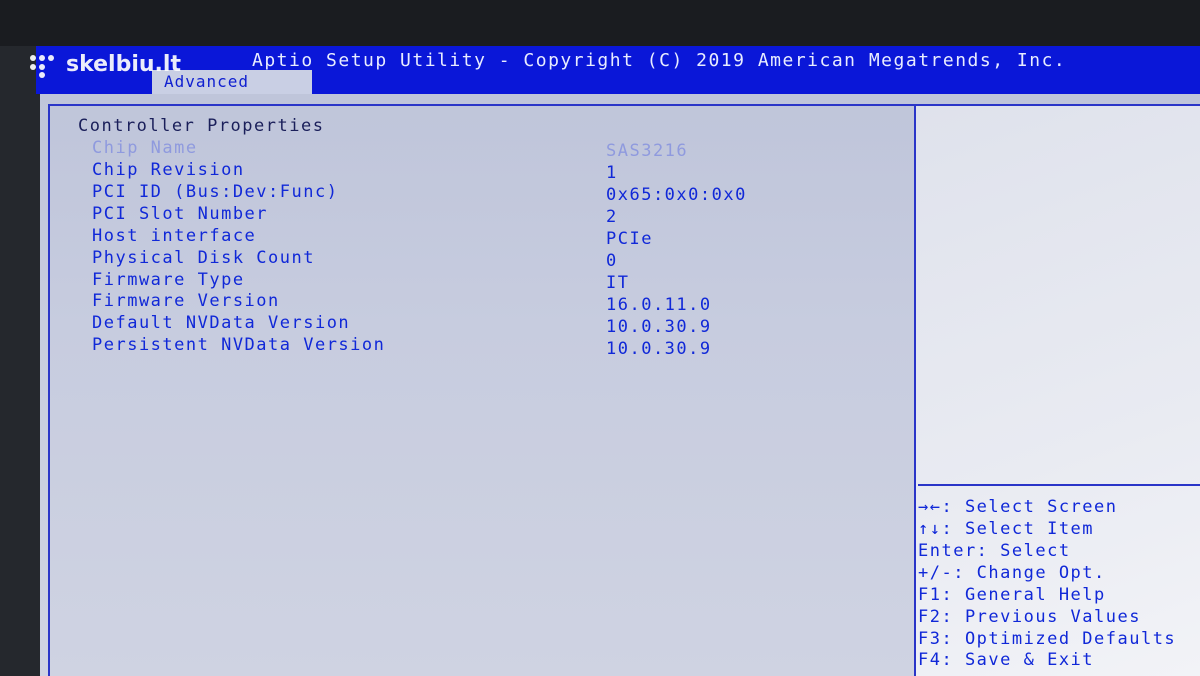 The width and height of the screenshot is (1200, 676). What do you see at coordinates (1006, 660) in the screenshot?
I see `help-save-exit: F4: Save & Exit` at bounding box center [1006, 660].